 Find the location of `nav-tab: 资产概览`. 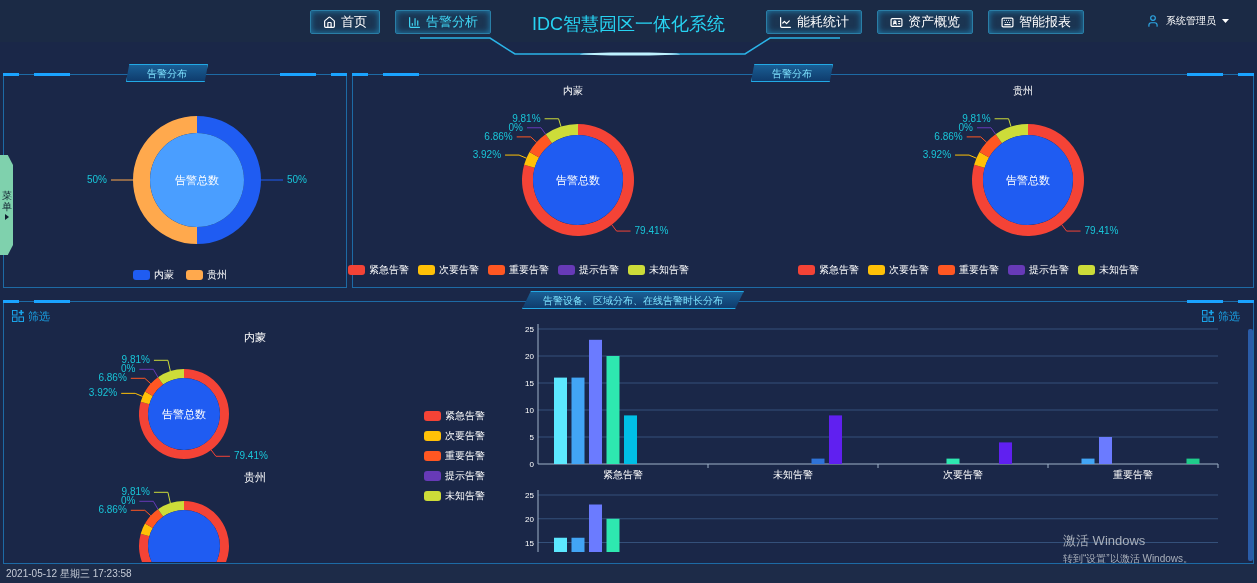

nav-tab: 资产概览 is located at coordinates (925, 22).